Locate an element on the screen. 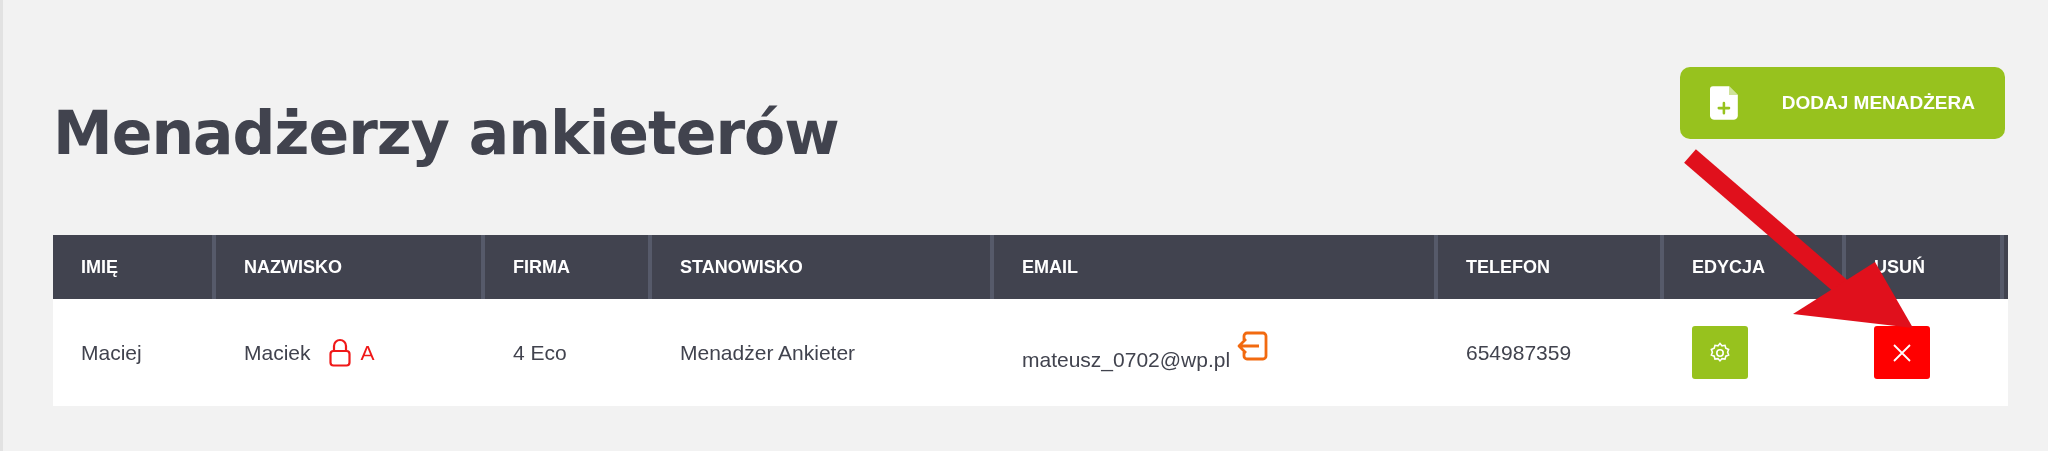 The width and height of the screenshot is (2048, 451). delete-button is located at coordinates (1902, 352).